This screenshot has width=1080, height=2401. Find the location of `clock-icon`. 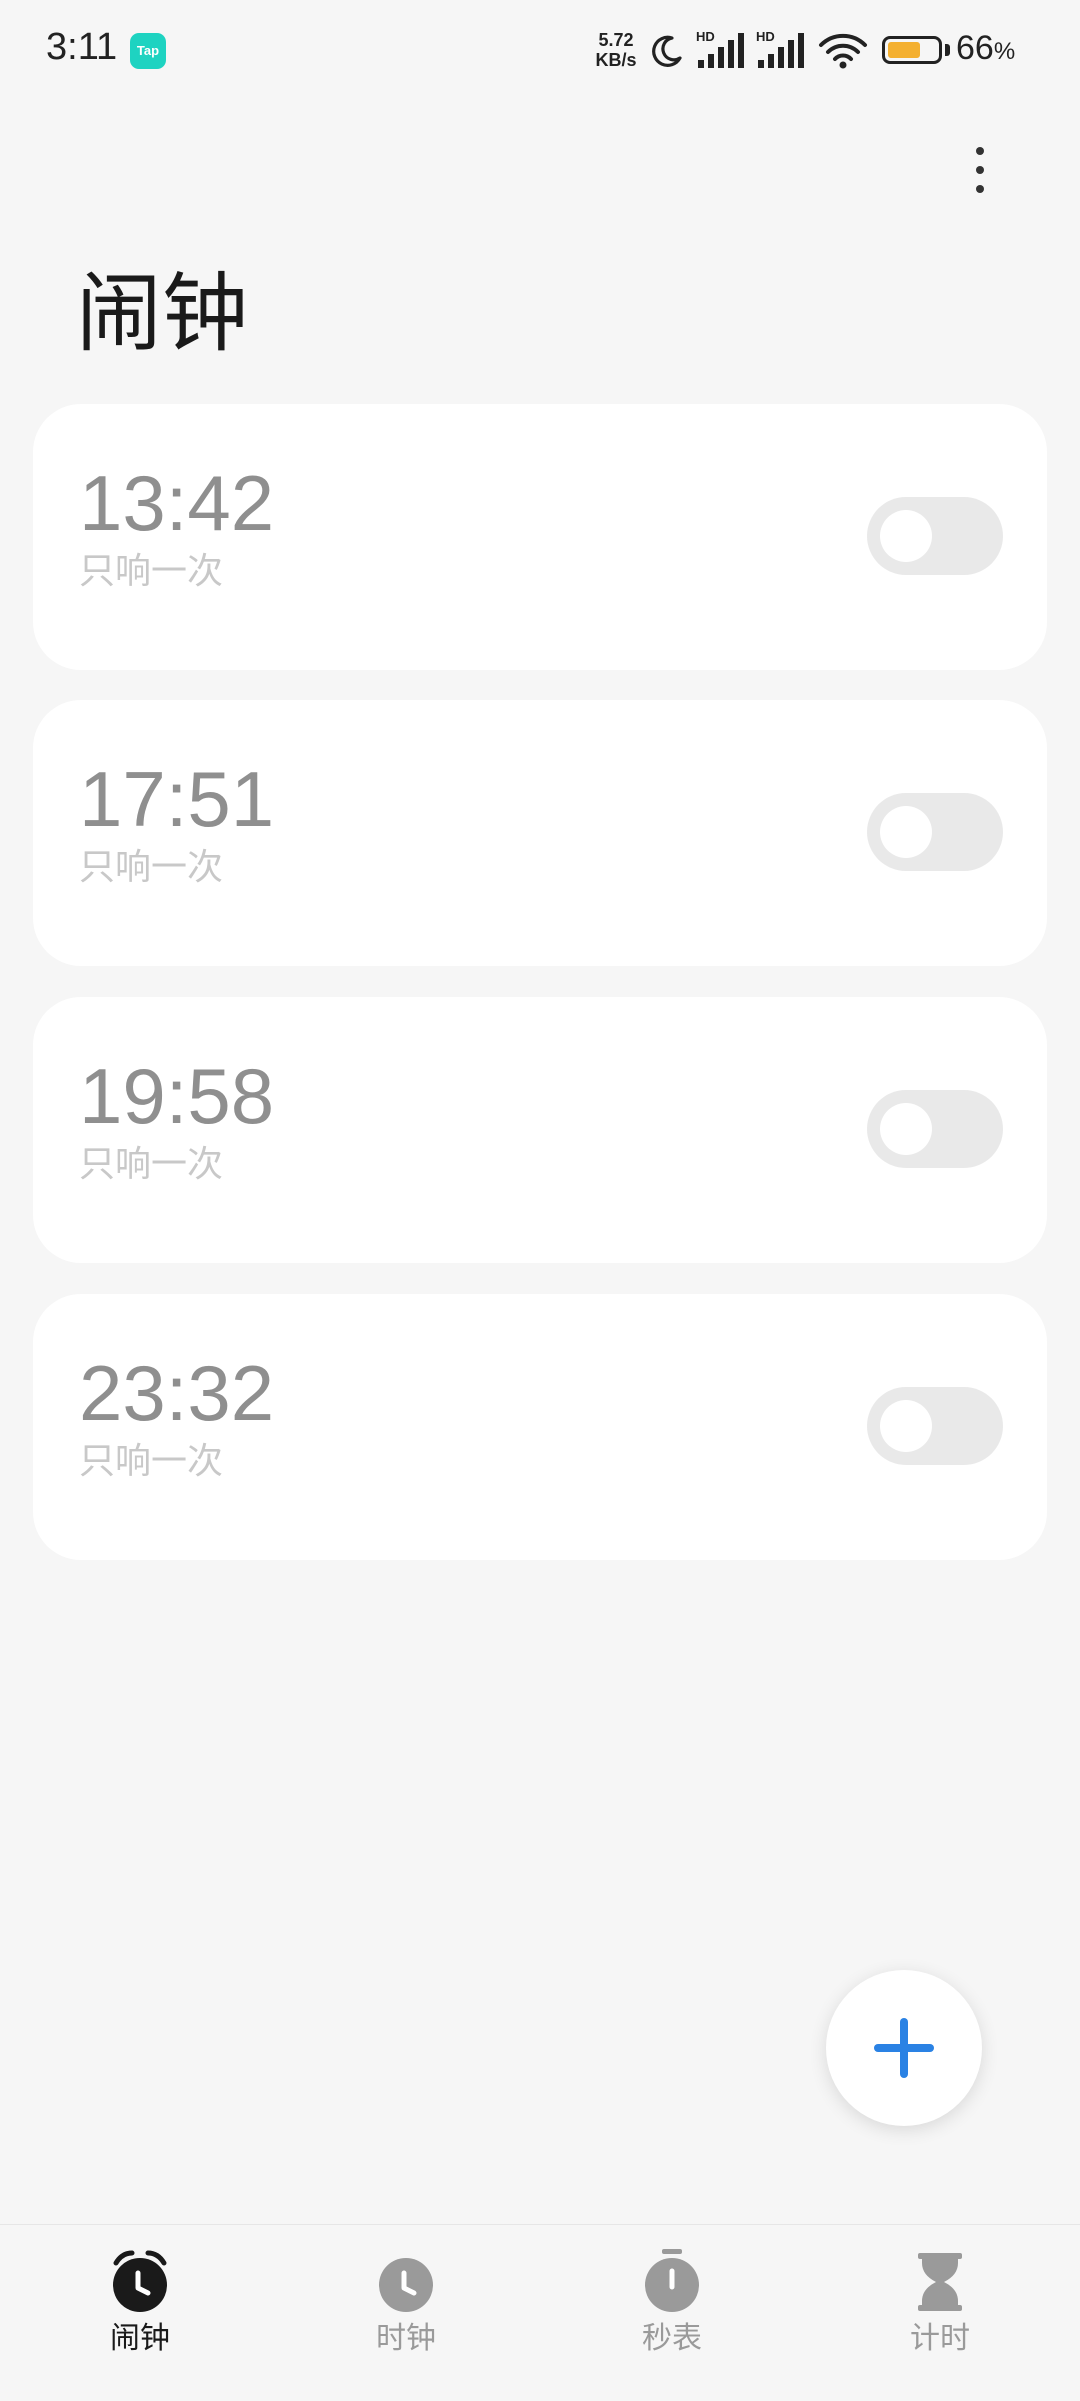

clock-icon is located at coordinates (406, 2285).